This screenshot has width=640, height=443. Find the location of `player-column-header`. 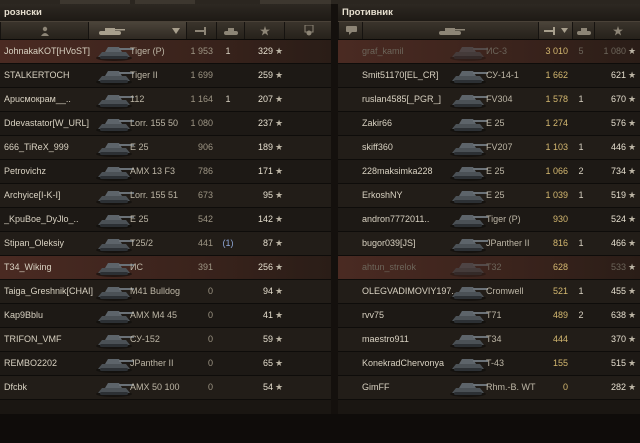

player-column-header is located at coordinates (44, 30).